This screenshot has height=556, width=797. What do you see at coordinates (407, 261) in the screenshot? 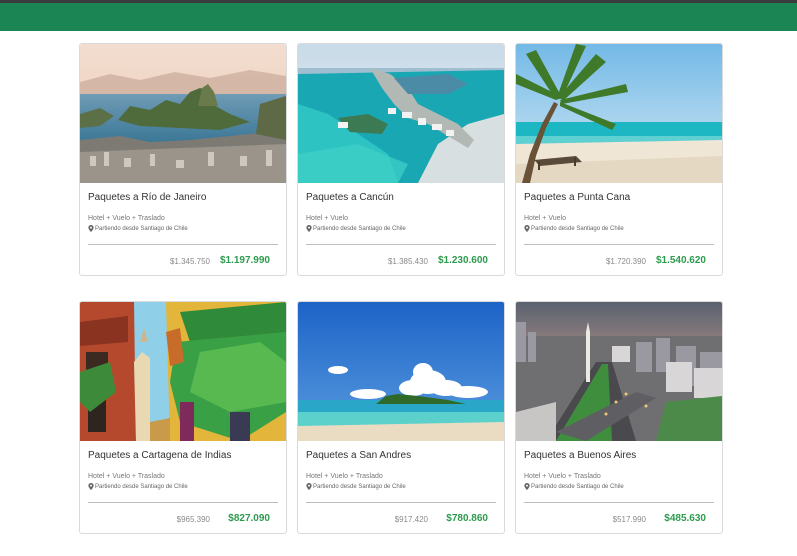
I see `old-price: $1.385.430` at bounding box center [407, 261].